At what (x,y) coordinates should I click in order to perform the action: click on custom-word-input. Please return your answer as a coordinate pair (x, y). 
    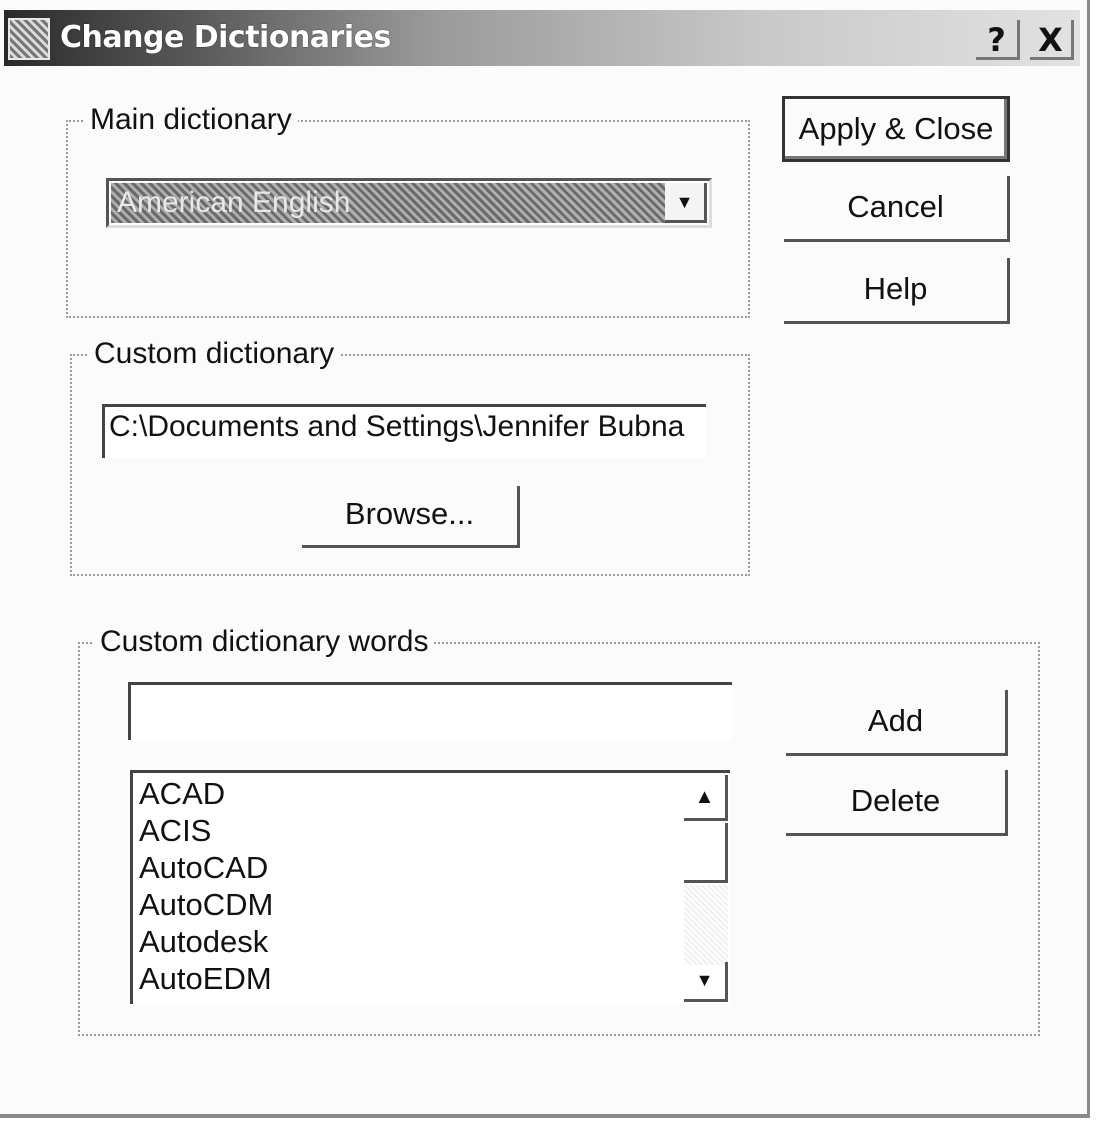
    Looking at the image, I should click on (430, 711).